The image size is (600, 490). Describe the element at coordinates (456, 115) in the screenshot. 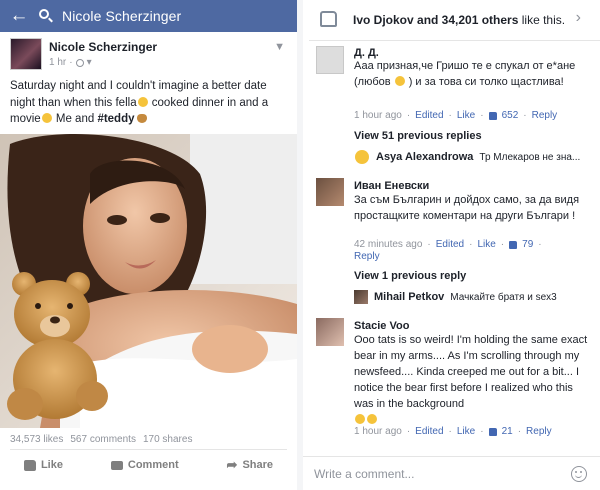

I see `comment-meta: 1 hour ago · Edited · Like · 652 · Reply` at that location.